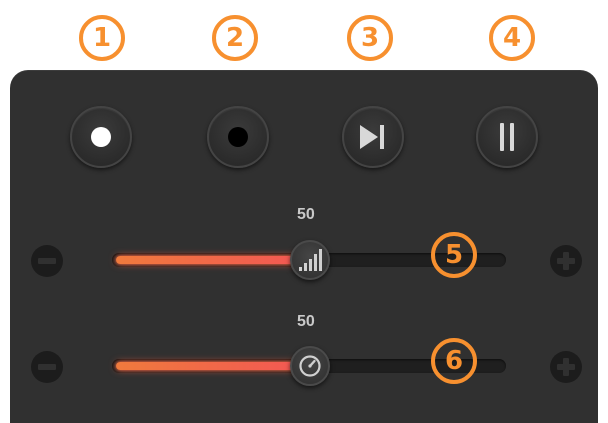 The width and height of the screenshot is (608, 423). What do you see at coordinates (102, 38) in the screenshot?
I see `callout-1: 1` at bounding box center [102, 38].